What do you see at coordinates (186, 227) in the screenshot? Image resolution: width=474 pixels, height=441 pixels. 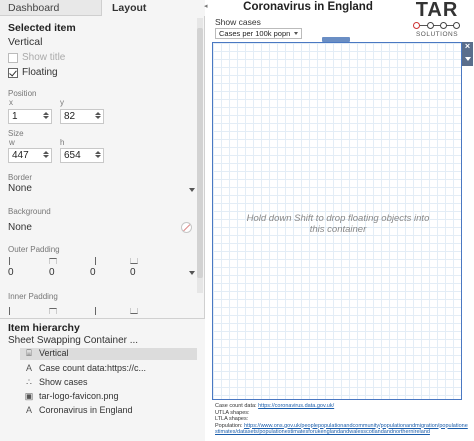 I see `no-color-icon` at bounding box center [186, 227].